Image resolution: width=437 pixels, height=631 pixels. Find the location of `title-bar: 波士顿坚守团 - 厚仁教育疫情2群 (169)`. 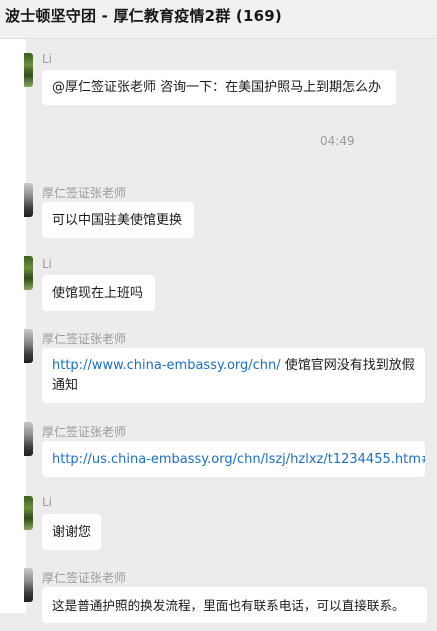

title-bar: 波士顿坚守团 - 厚仁教育疫情2群 (169) is located at coordinates (218, 19).